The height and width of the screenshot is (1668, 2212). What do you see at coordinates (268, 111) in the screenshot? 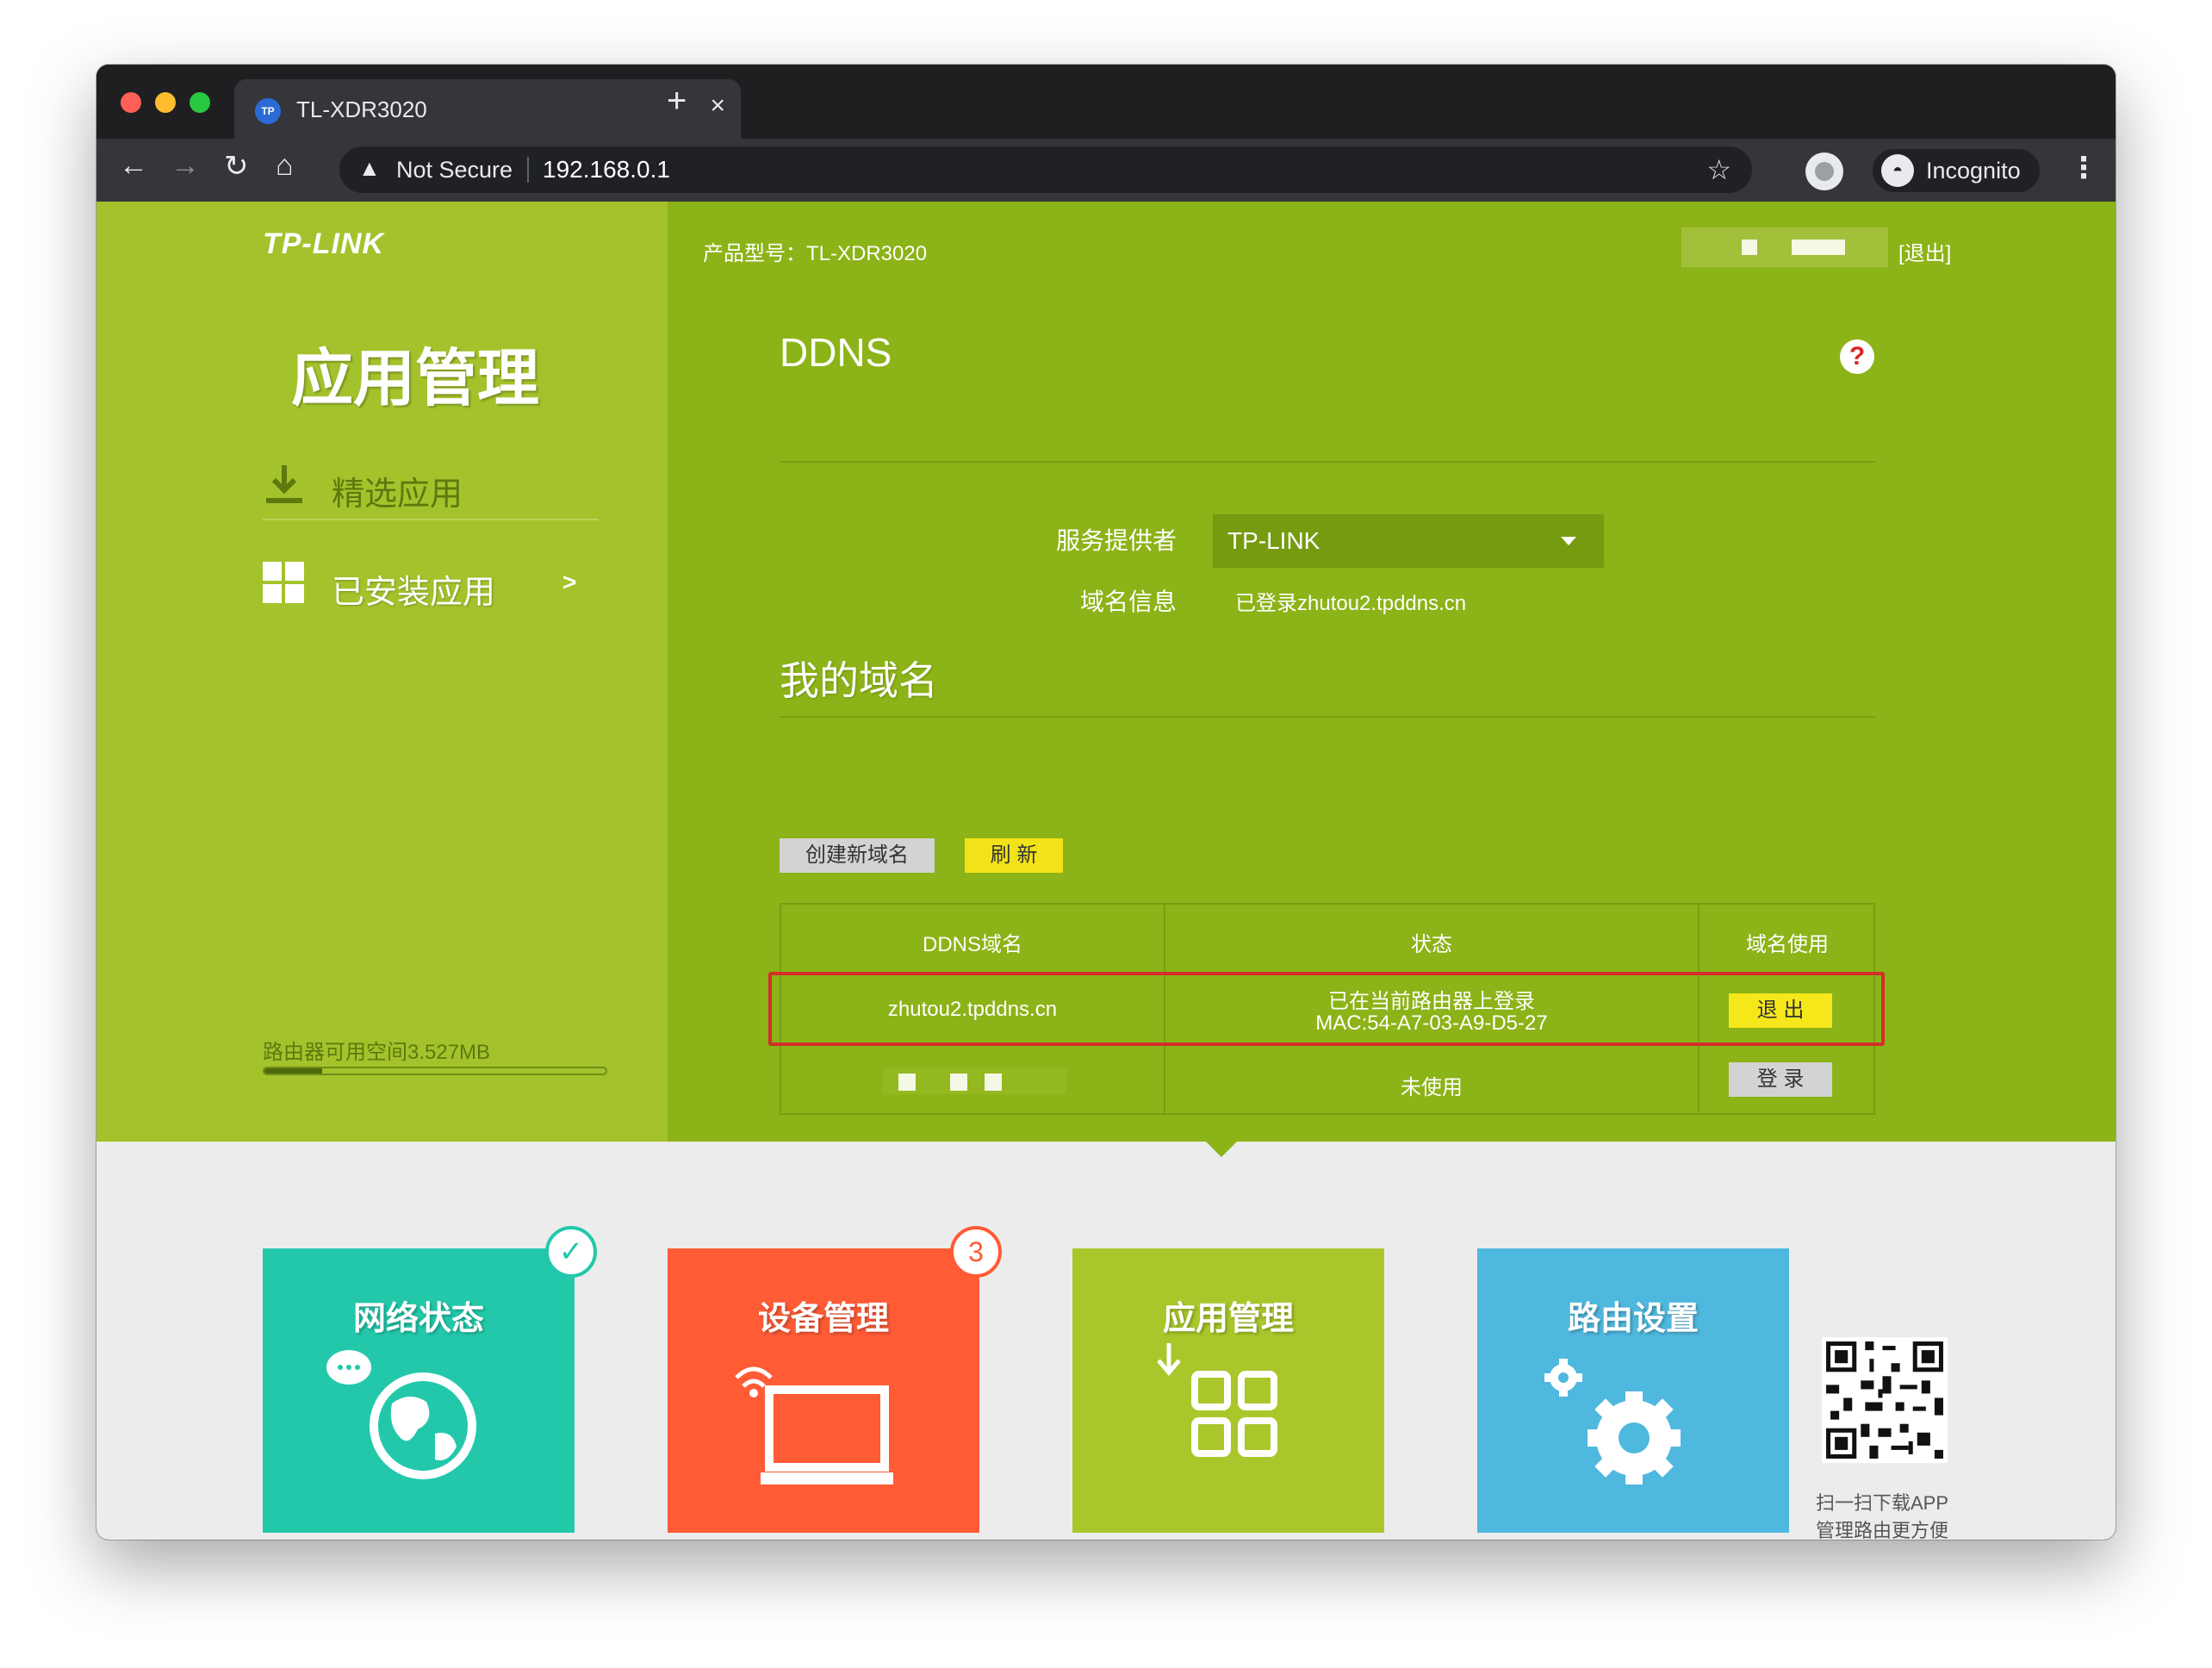
I see `tp-link-favicon-icon: TP` at bounding box center [268, 111].